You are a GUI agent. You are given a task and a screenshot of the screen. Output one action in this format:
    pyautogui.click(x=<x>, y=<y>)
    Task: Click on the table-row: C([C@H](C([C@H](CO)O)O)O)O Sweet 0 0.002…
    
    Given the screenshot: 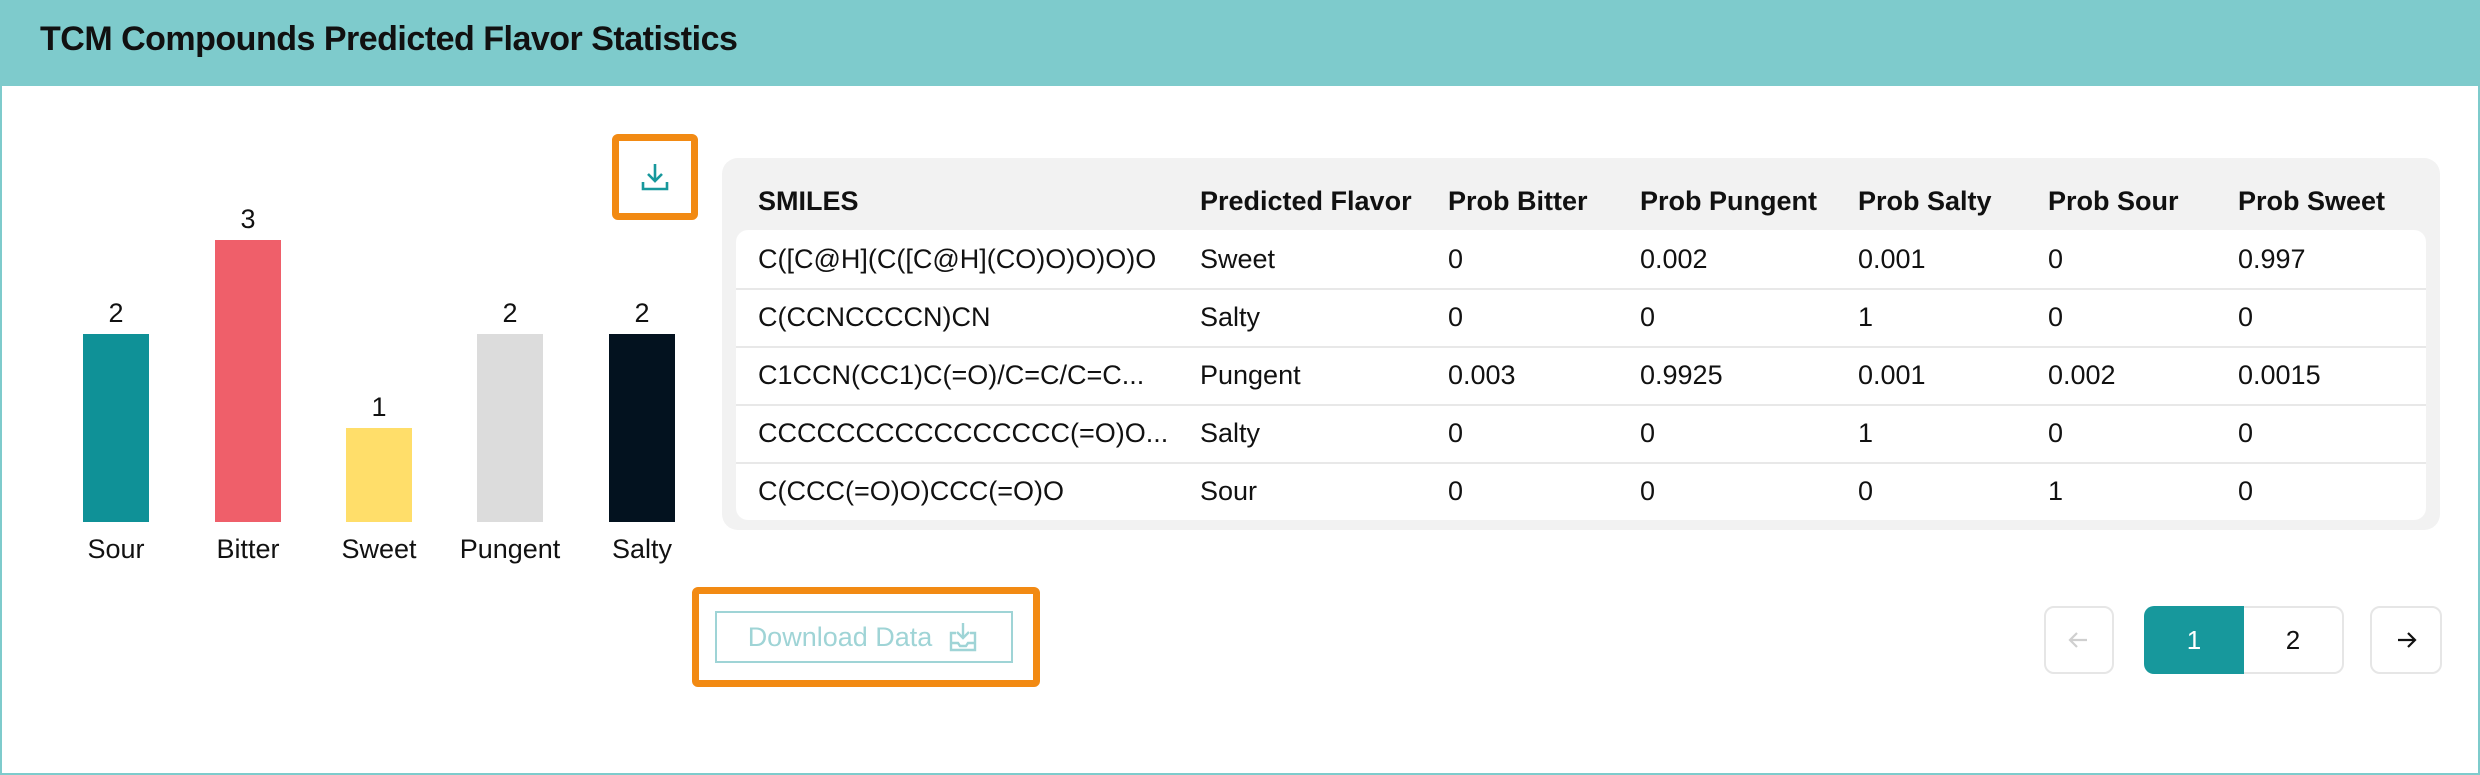 What is the action you would take?
    pyautogui.click(x=1581, y=260)
    